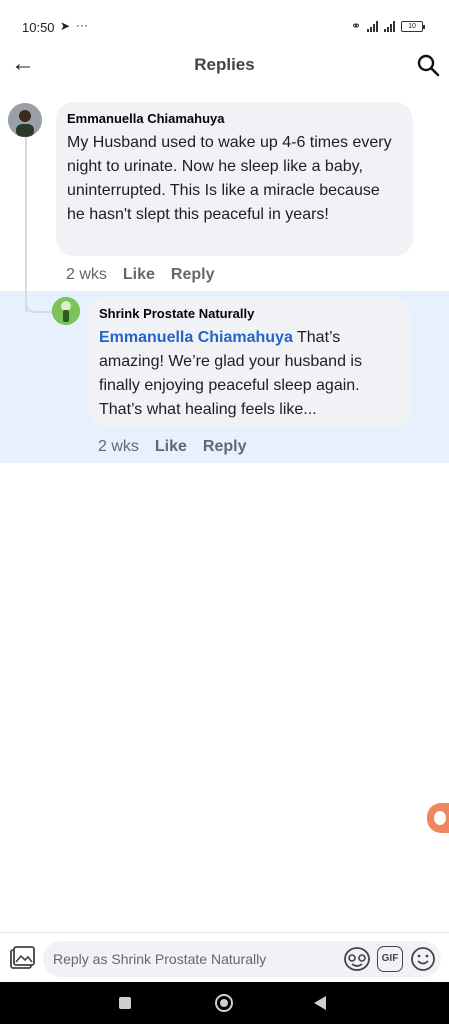  I want to click on thread-line, so click(26, 223).